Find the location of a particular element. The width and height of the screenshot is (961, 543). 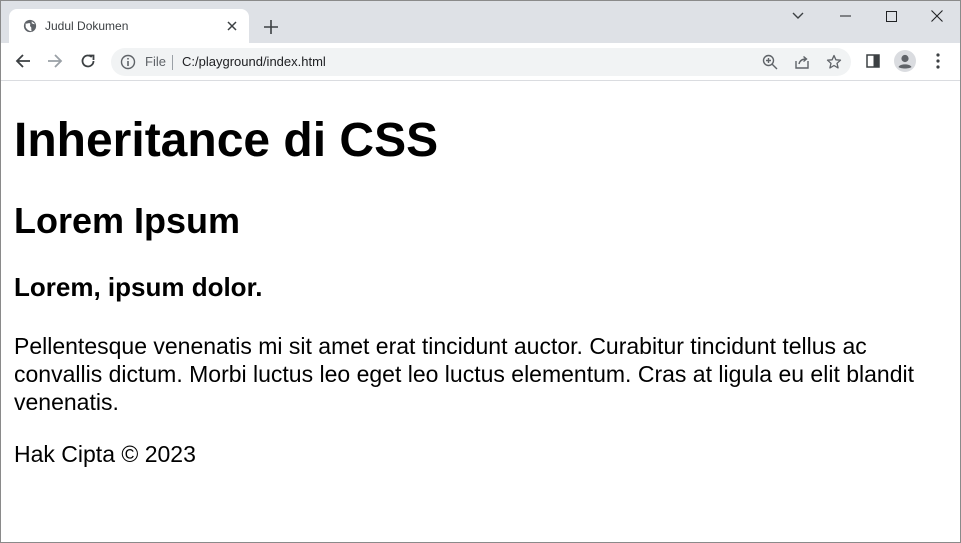

minimize-button is located at coordinates (845, 16).